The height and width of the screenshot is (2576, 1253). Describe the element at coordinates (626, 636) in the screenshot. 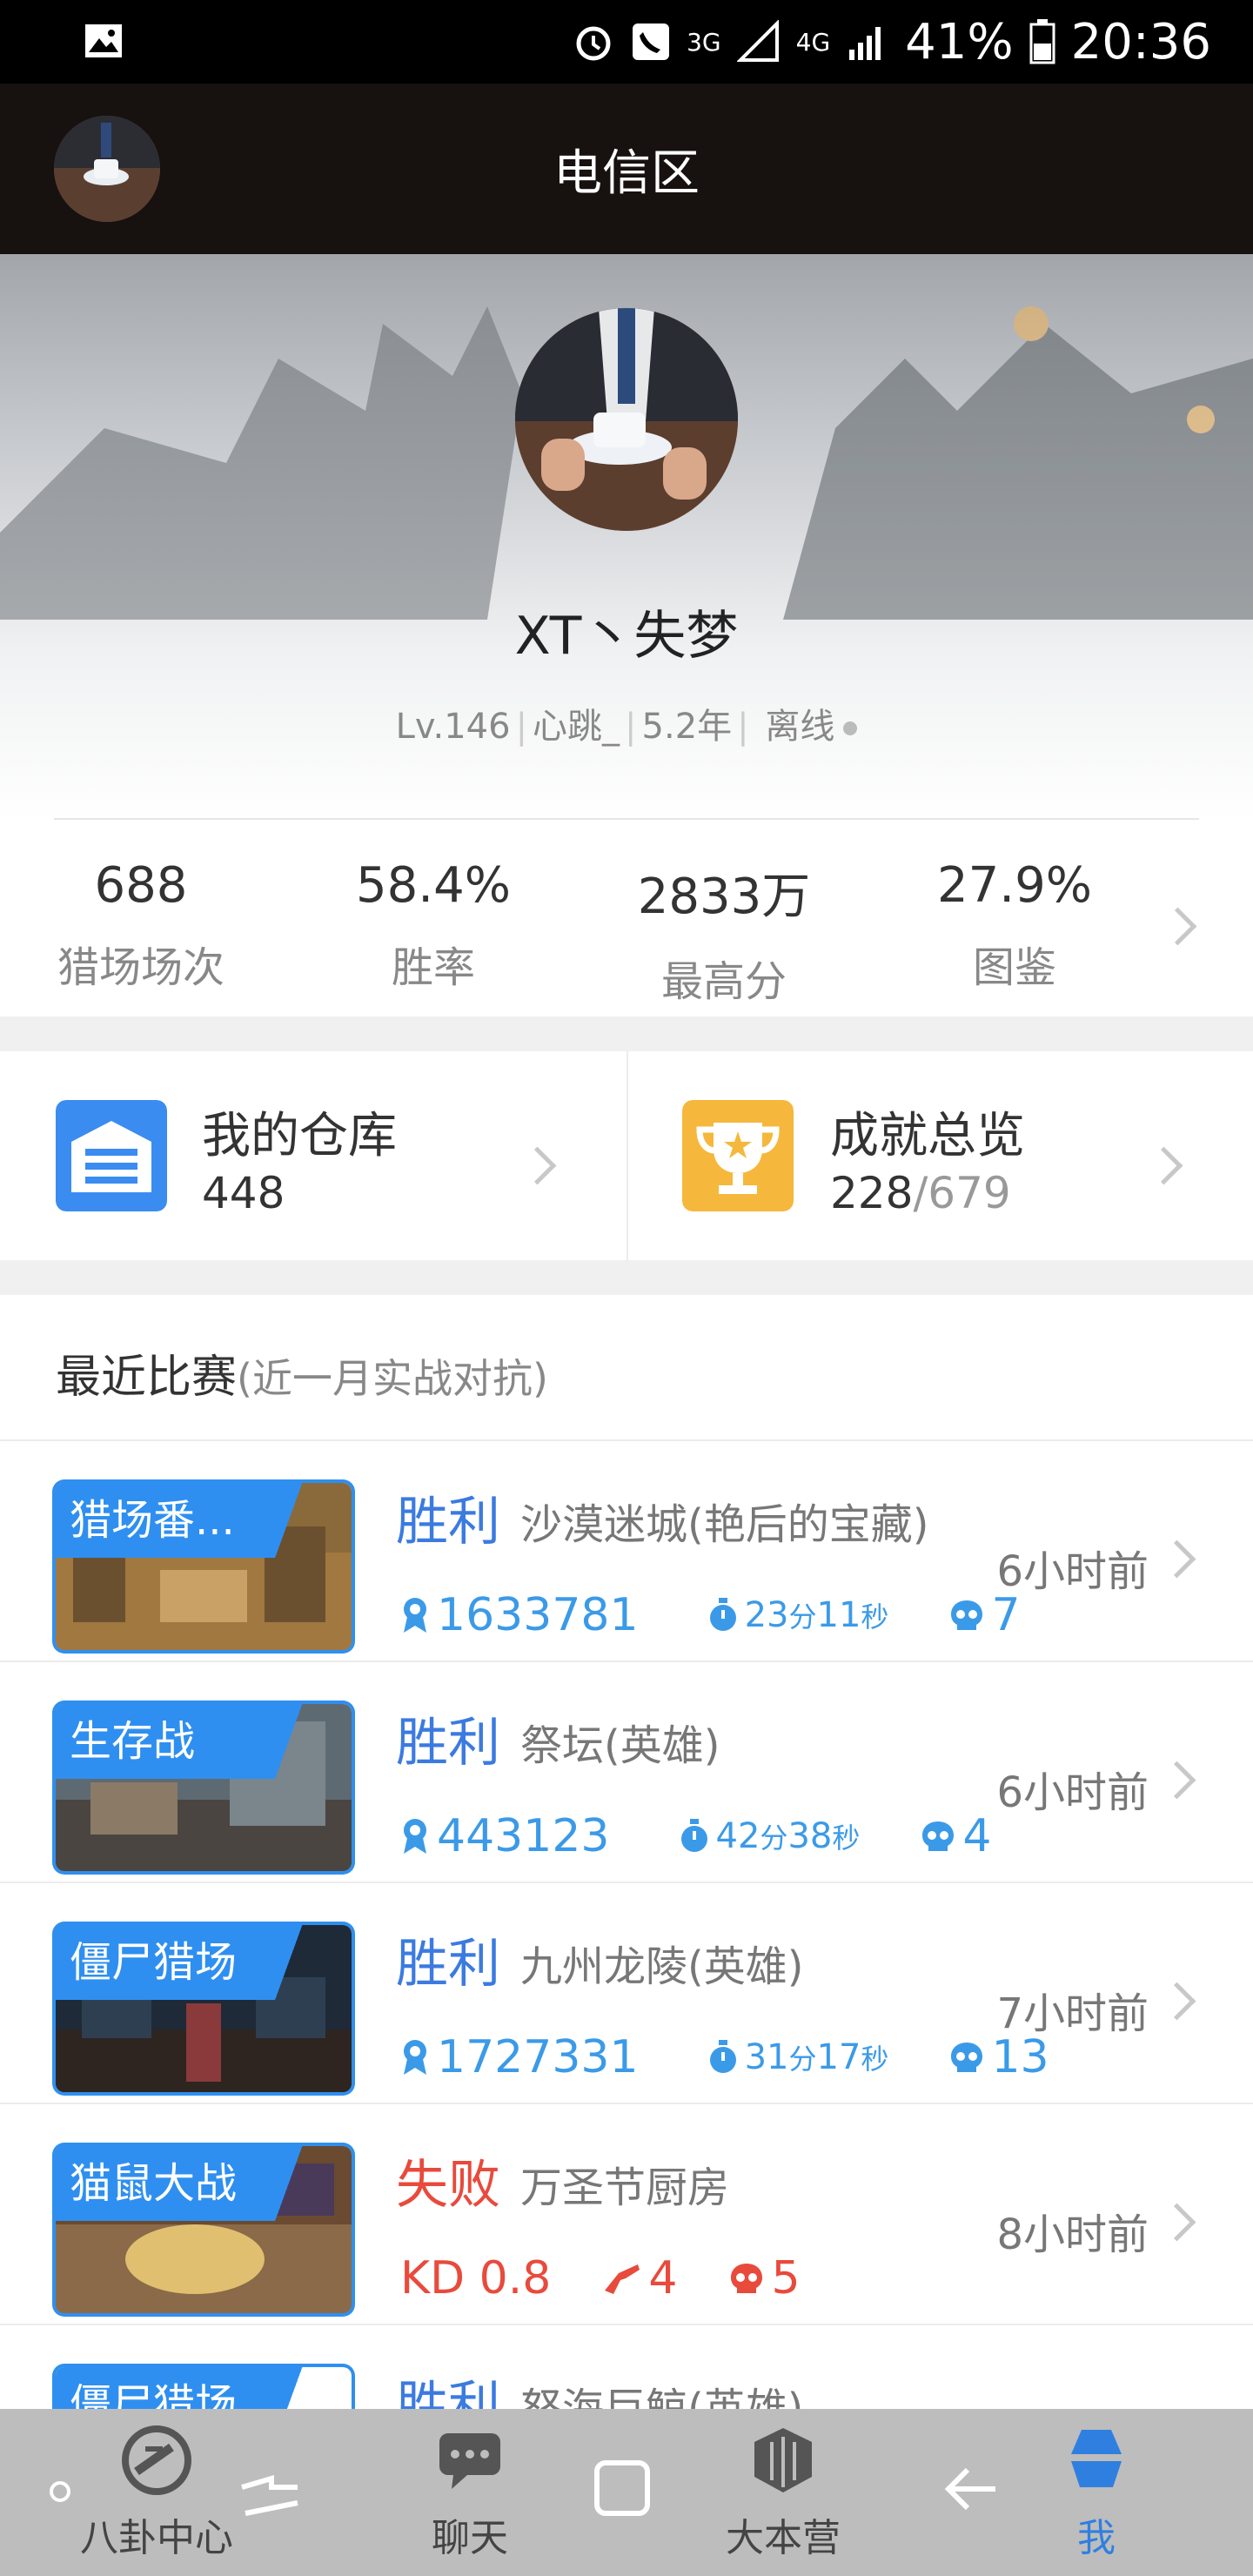

I see `profile-name: XT丶失梦` at that location.